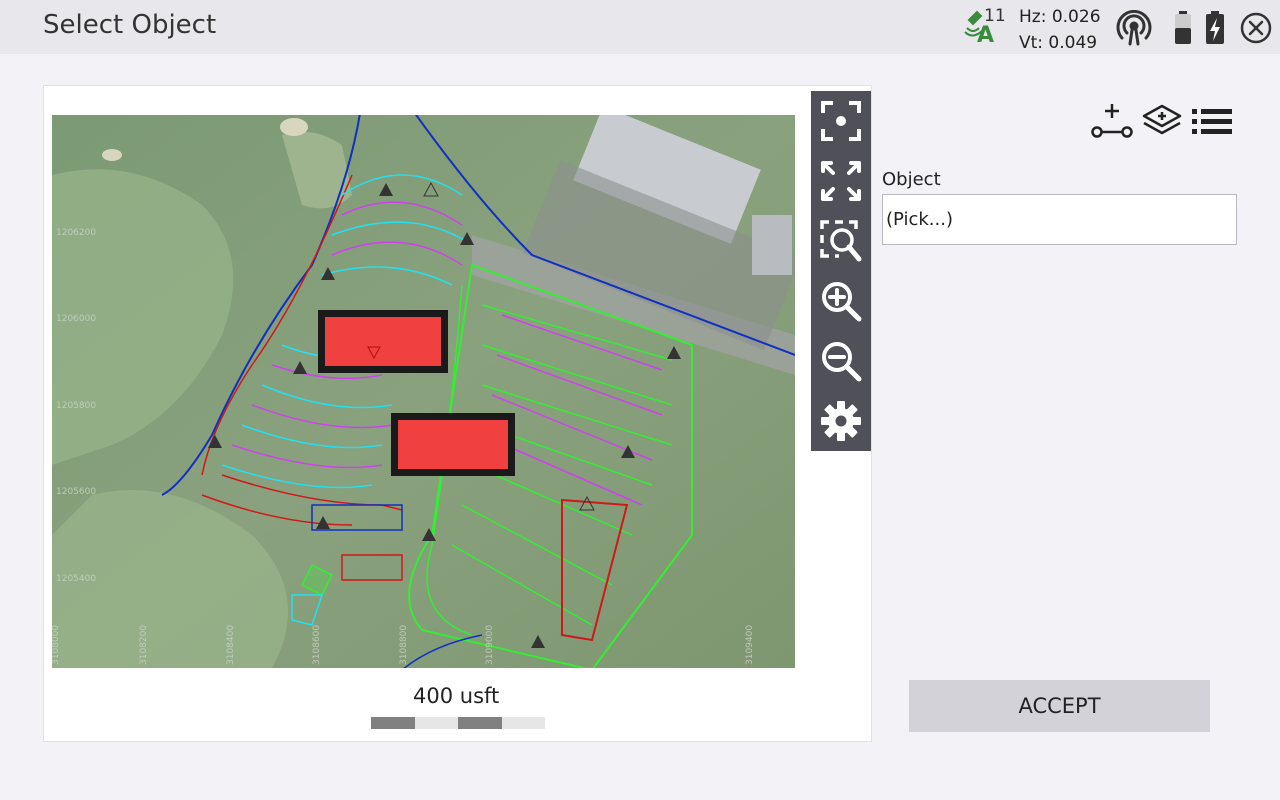 Image resolution: width=1280 pixels, height=800 pixels. What do you see at coordinates (130, 25) in the screenshot?
I see `page-title: Select Object` at bounding box center [130, 25].